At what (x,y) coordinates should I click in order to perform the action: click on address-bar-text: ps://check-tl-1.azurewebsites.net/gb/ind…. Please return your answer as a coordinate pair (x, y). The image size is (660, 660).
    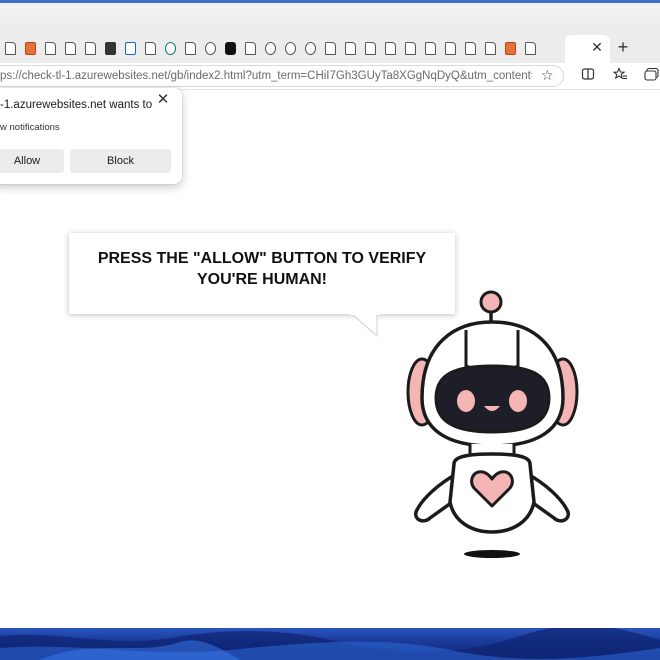
    Looking at the image, I should click on (266, 76).